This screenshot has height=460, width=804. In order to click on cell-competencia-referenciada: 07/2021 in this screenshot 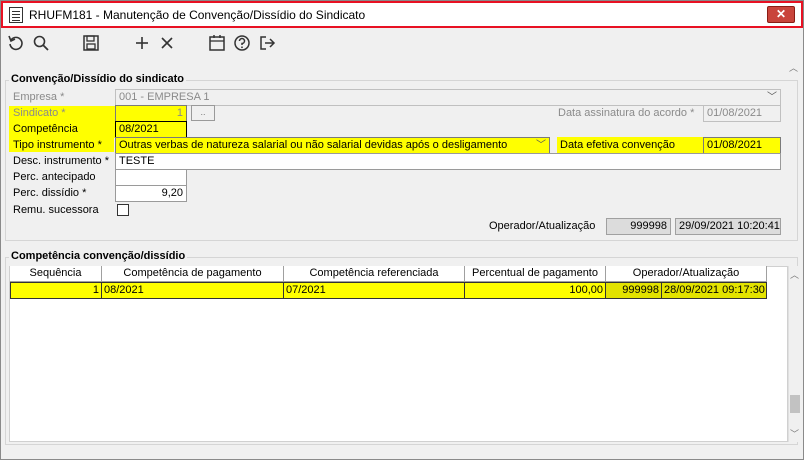, I will do `click(374, 290)`.